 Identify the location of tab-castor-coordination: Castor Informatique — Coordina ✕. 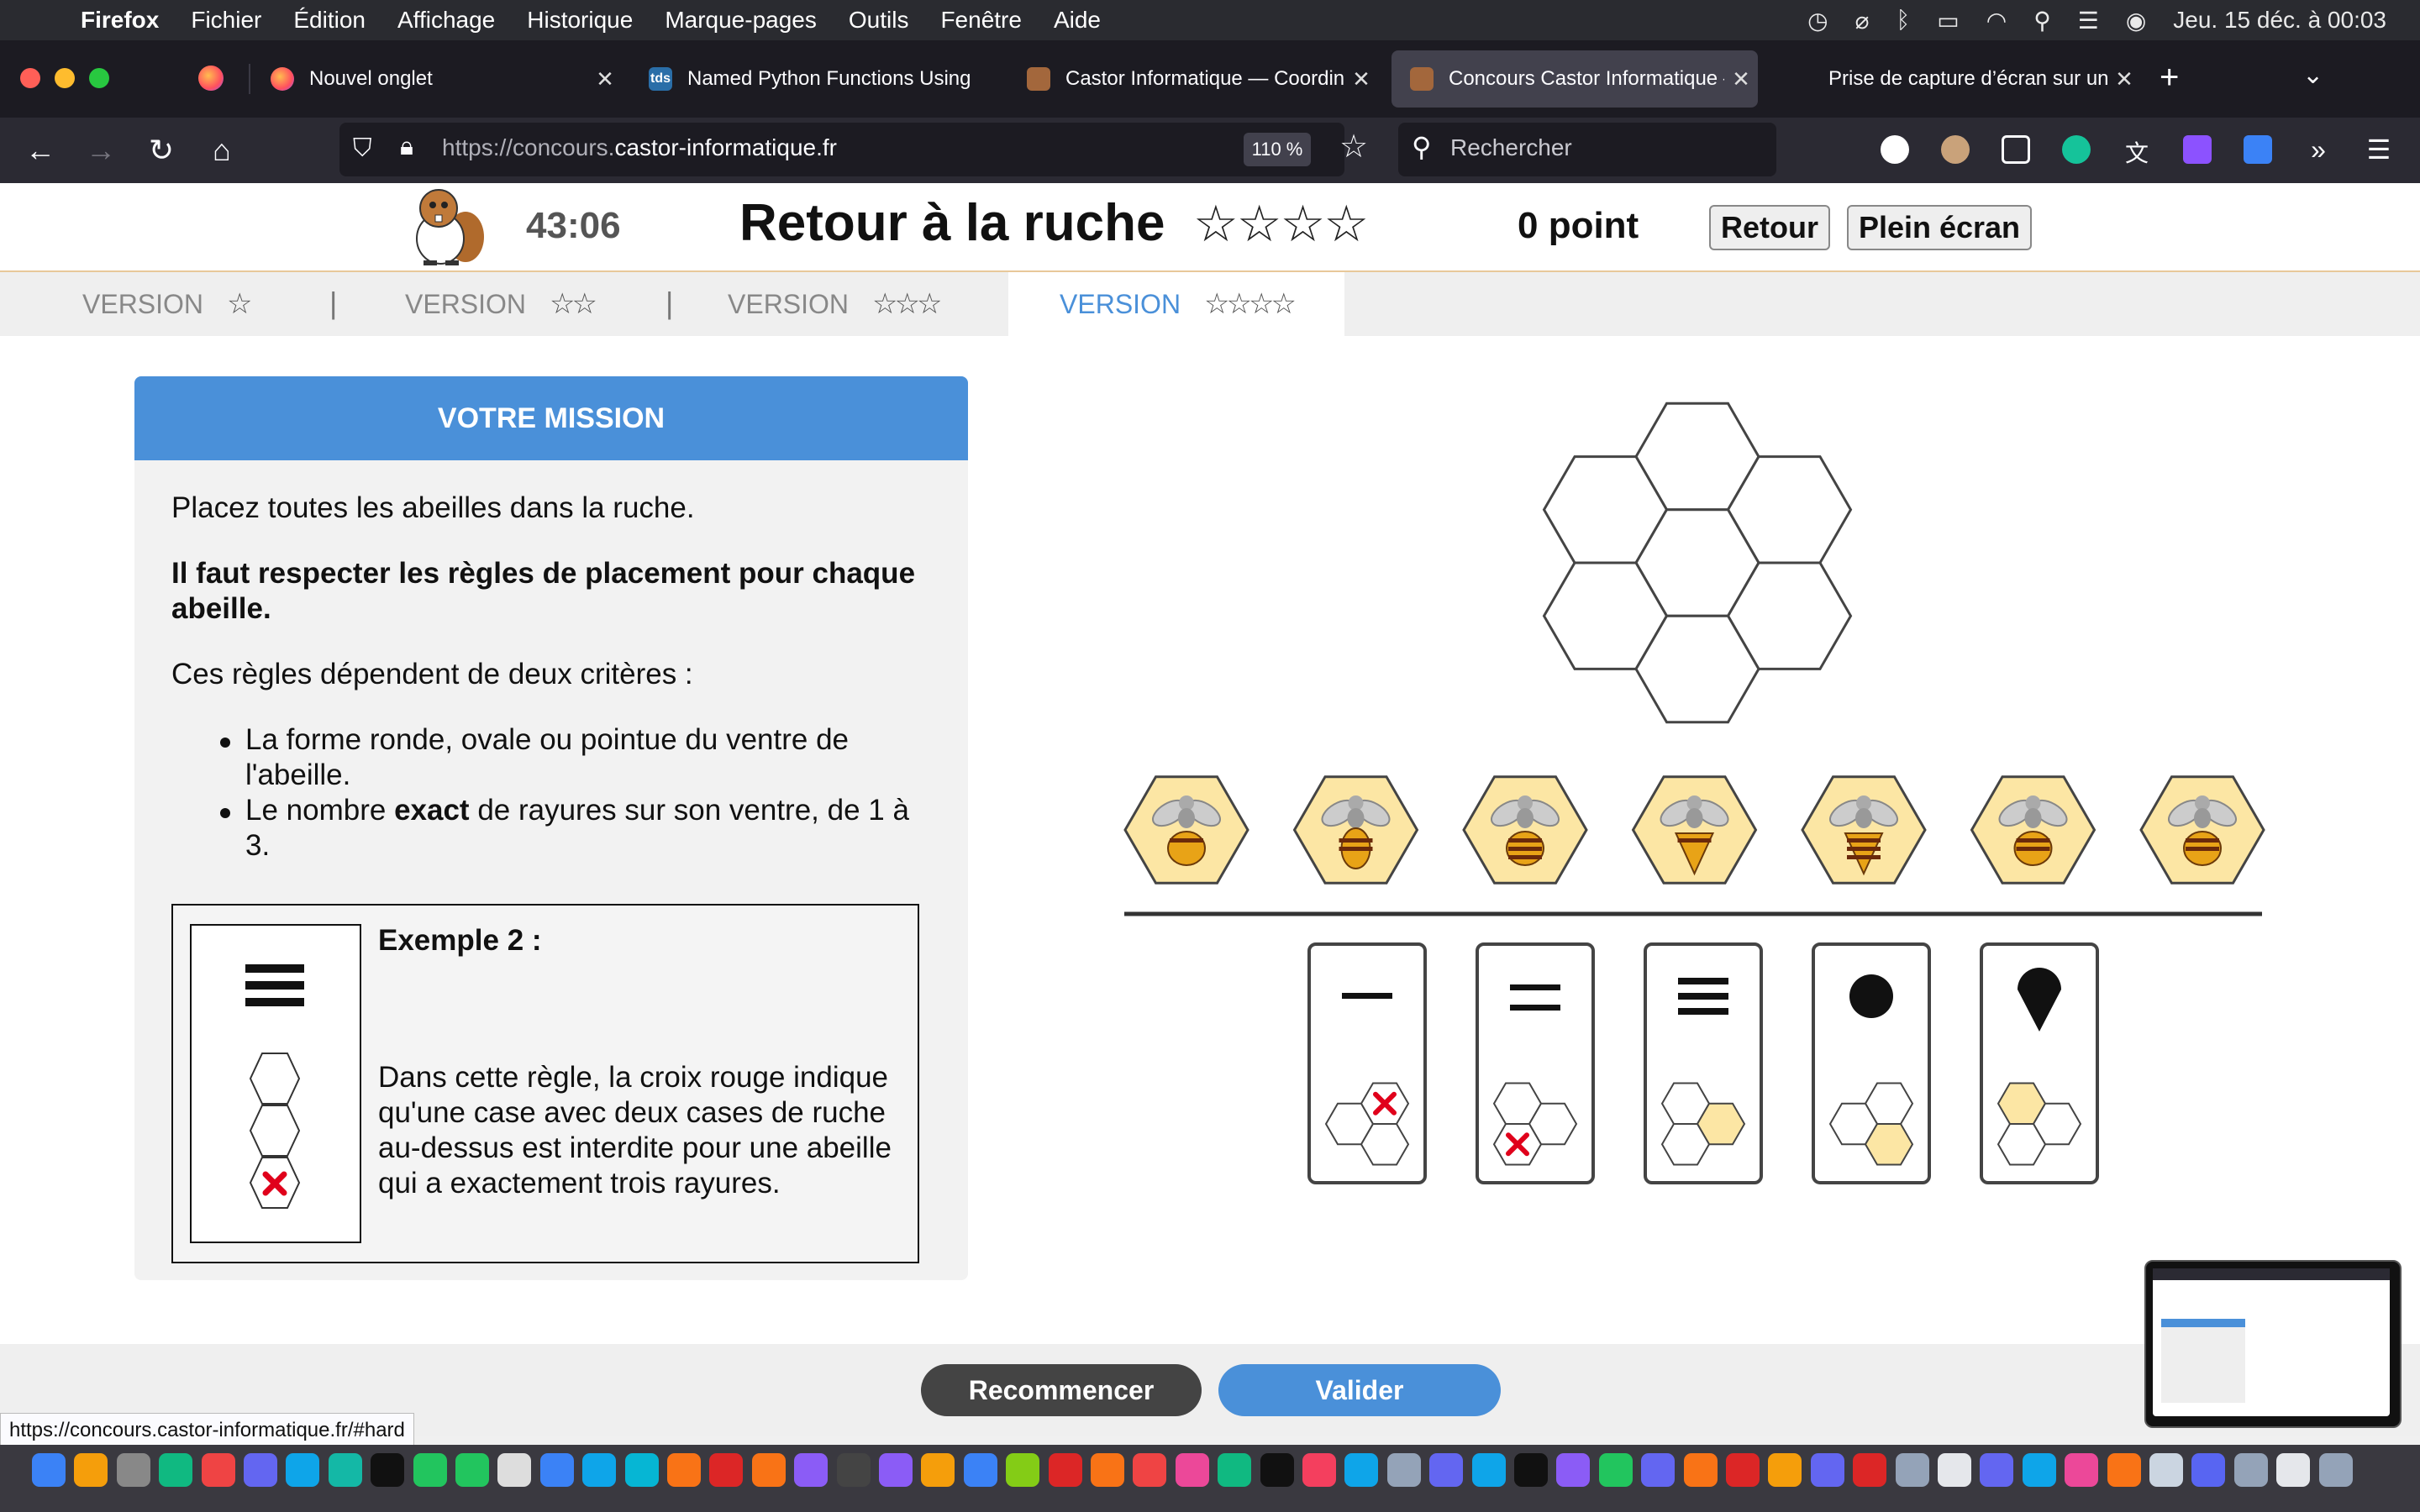
(1193, 79).